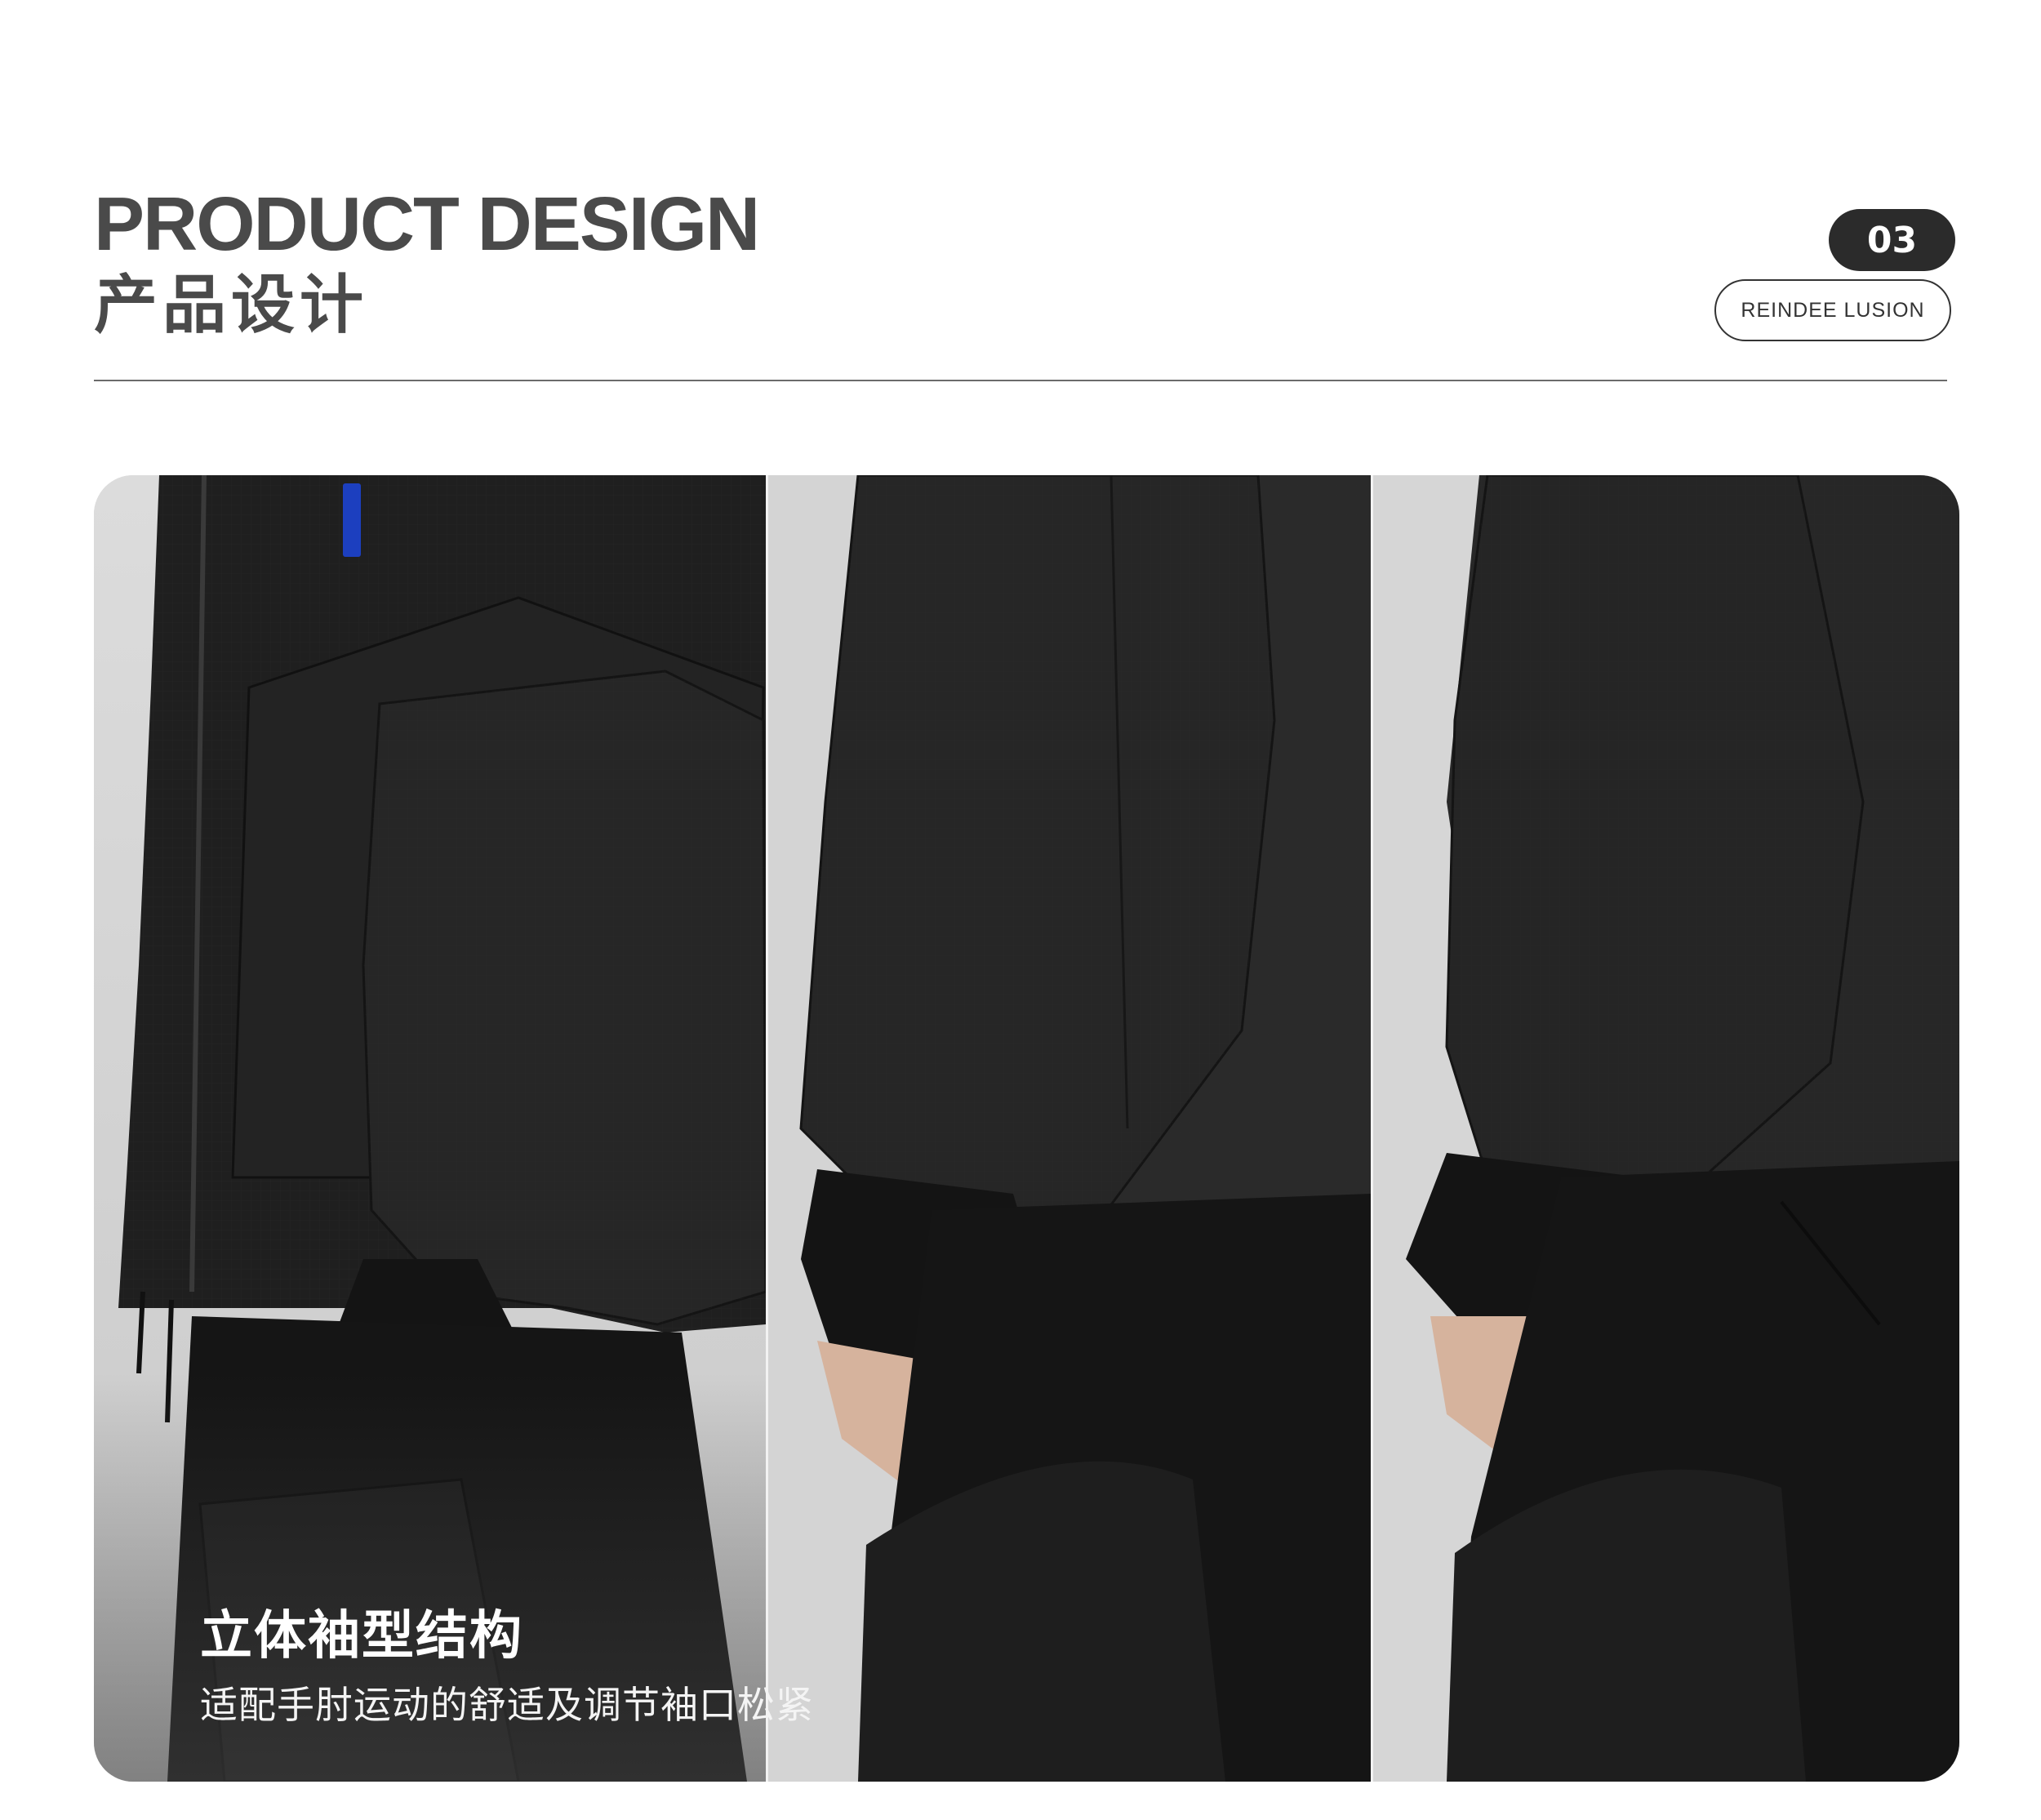  What do you see at coordinates (231, 306) in the screenshot?
I see `page-title-cn: 产品设计` at bounding box center [231, 306].